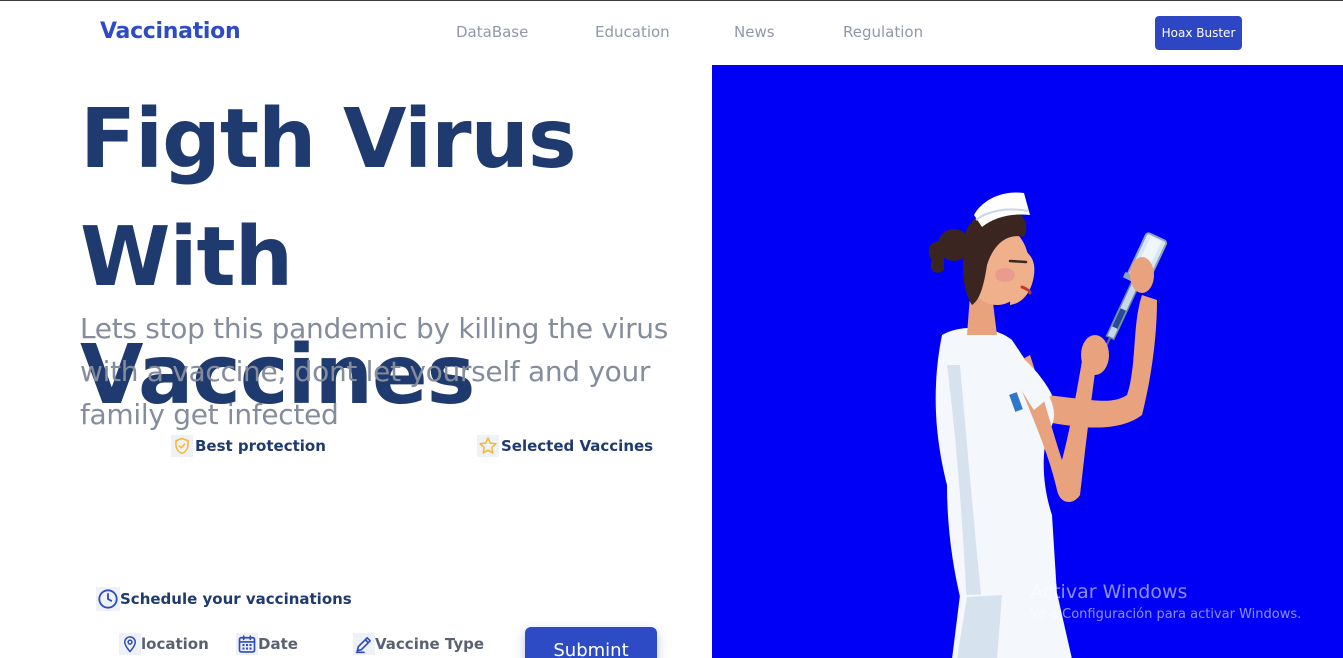 This screenshot has width=1343, height=658. What do you see at coordinates (130, 644) in the screenshot?
I see `location-pin-icon` at bounding box center [130, 644].